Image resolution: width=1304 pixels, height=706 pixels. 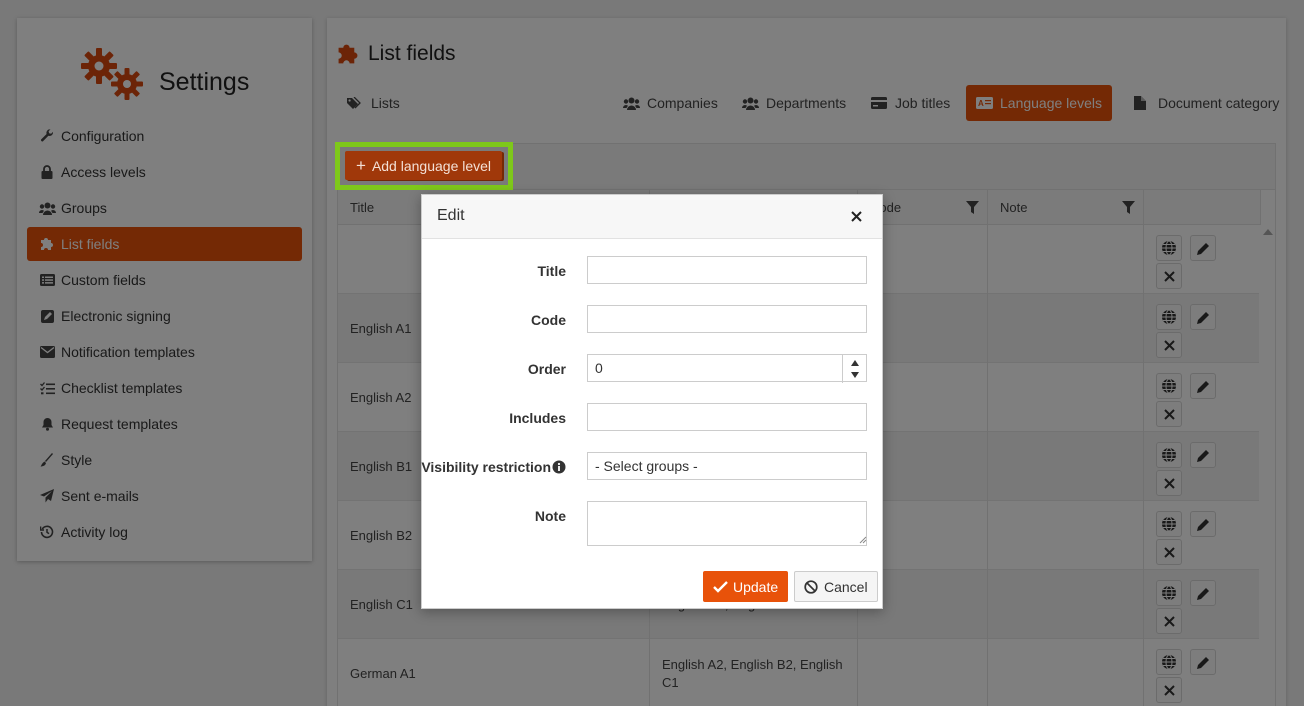 What do you see at coordinates (811, 586) in the screenshot?
I see `ban-icon` at bounding box center [811, 586].